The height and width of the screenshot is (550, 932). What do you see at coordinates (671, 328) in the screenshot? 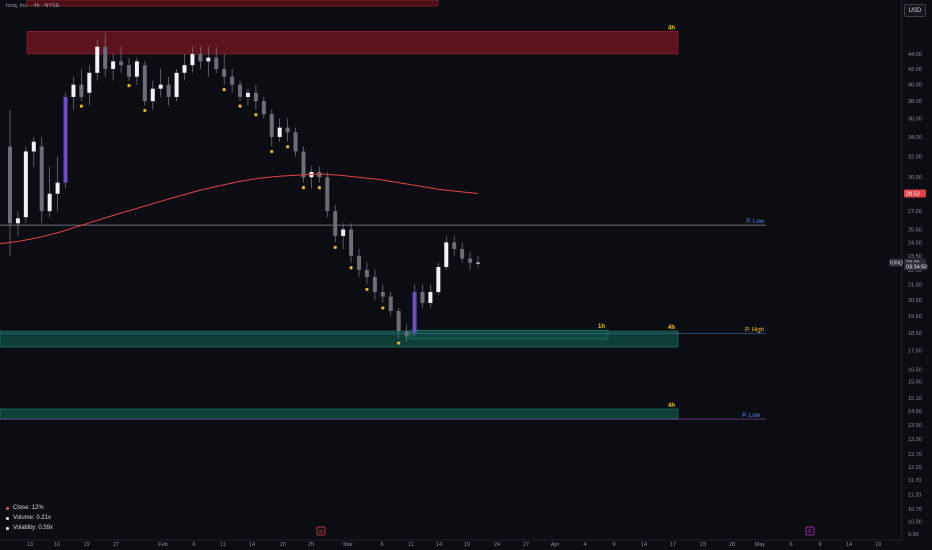
I see `zone-timeframe-label: 4h` at bounding box center [671, 328].